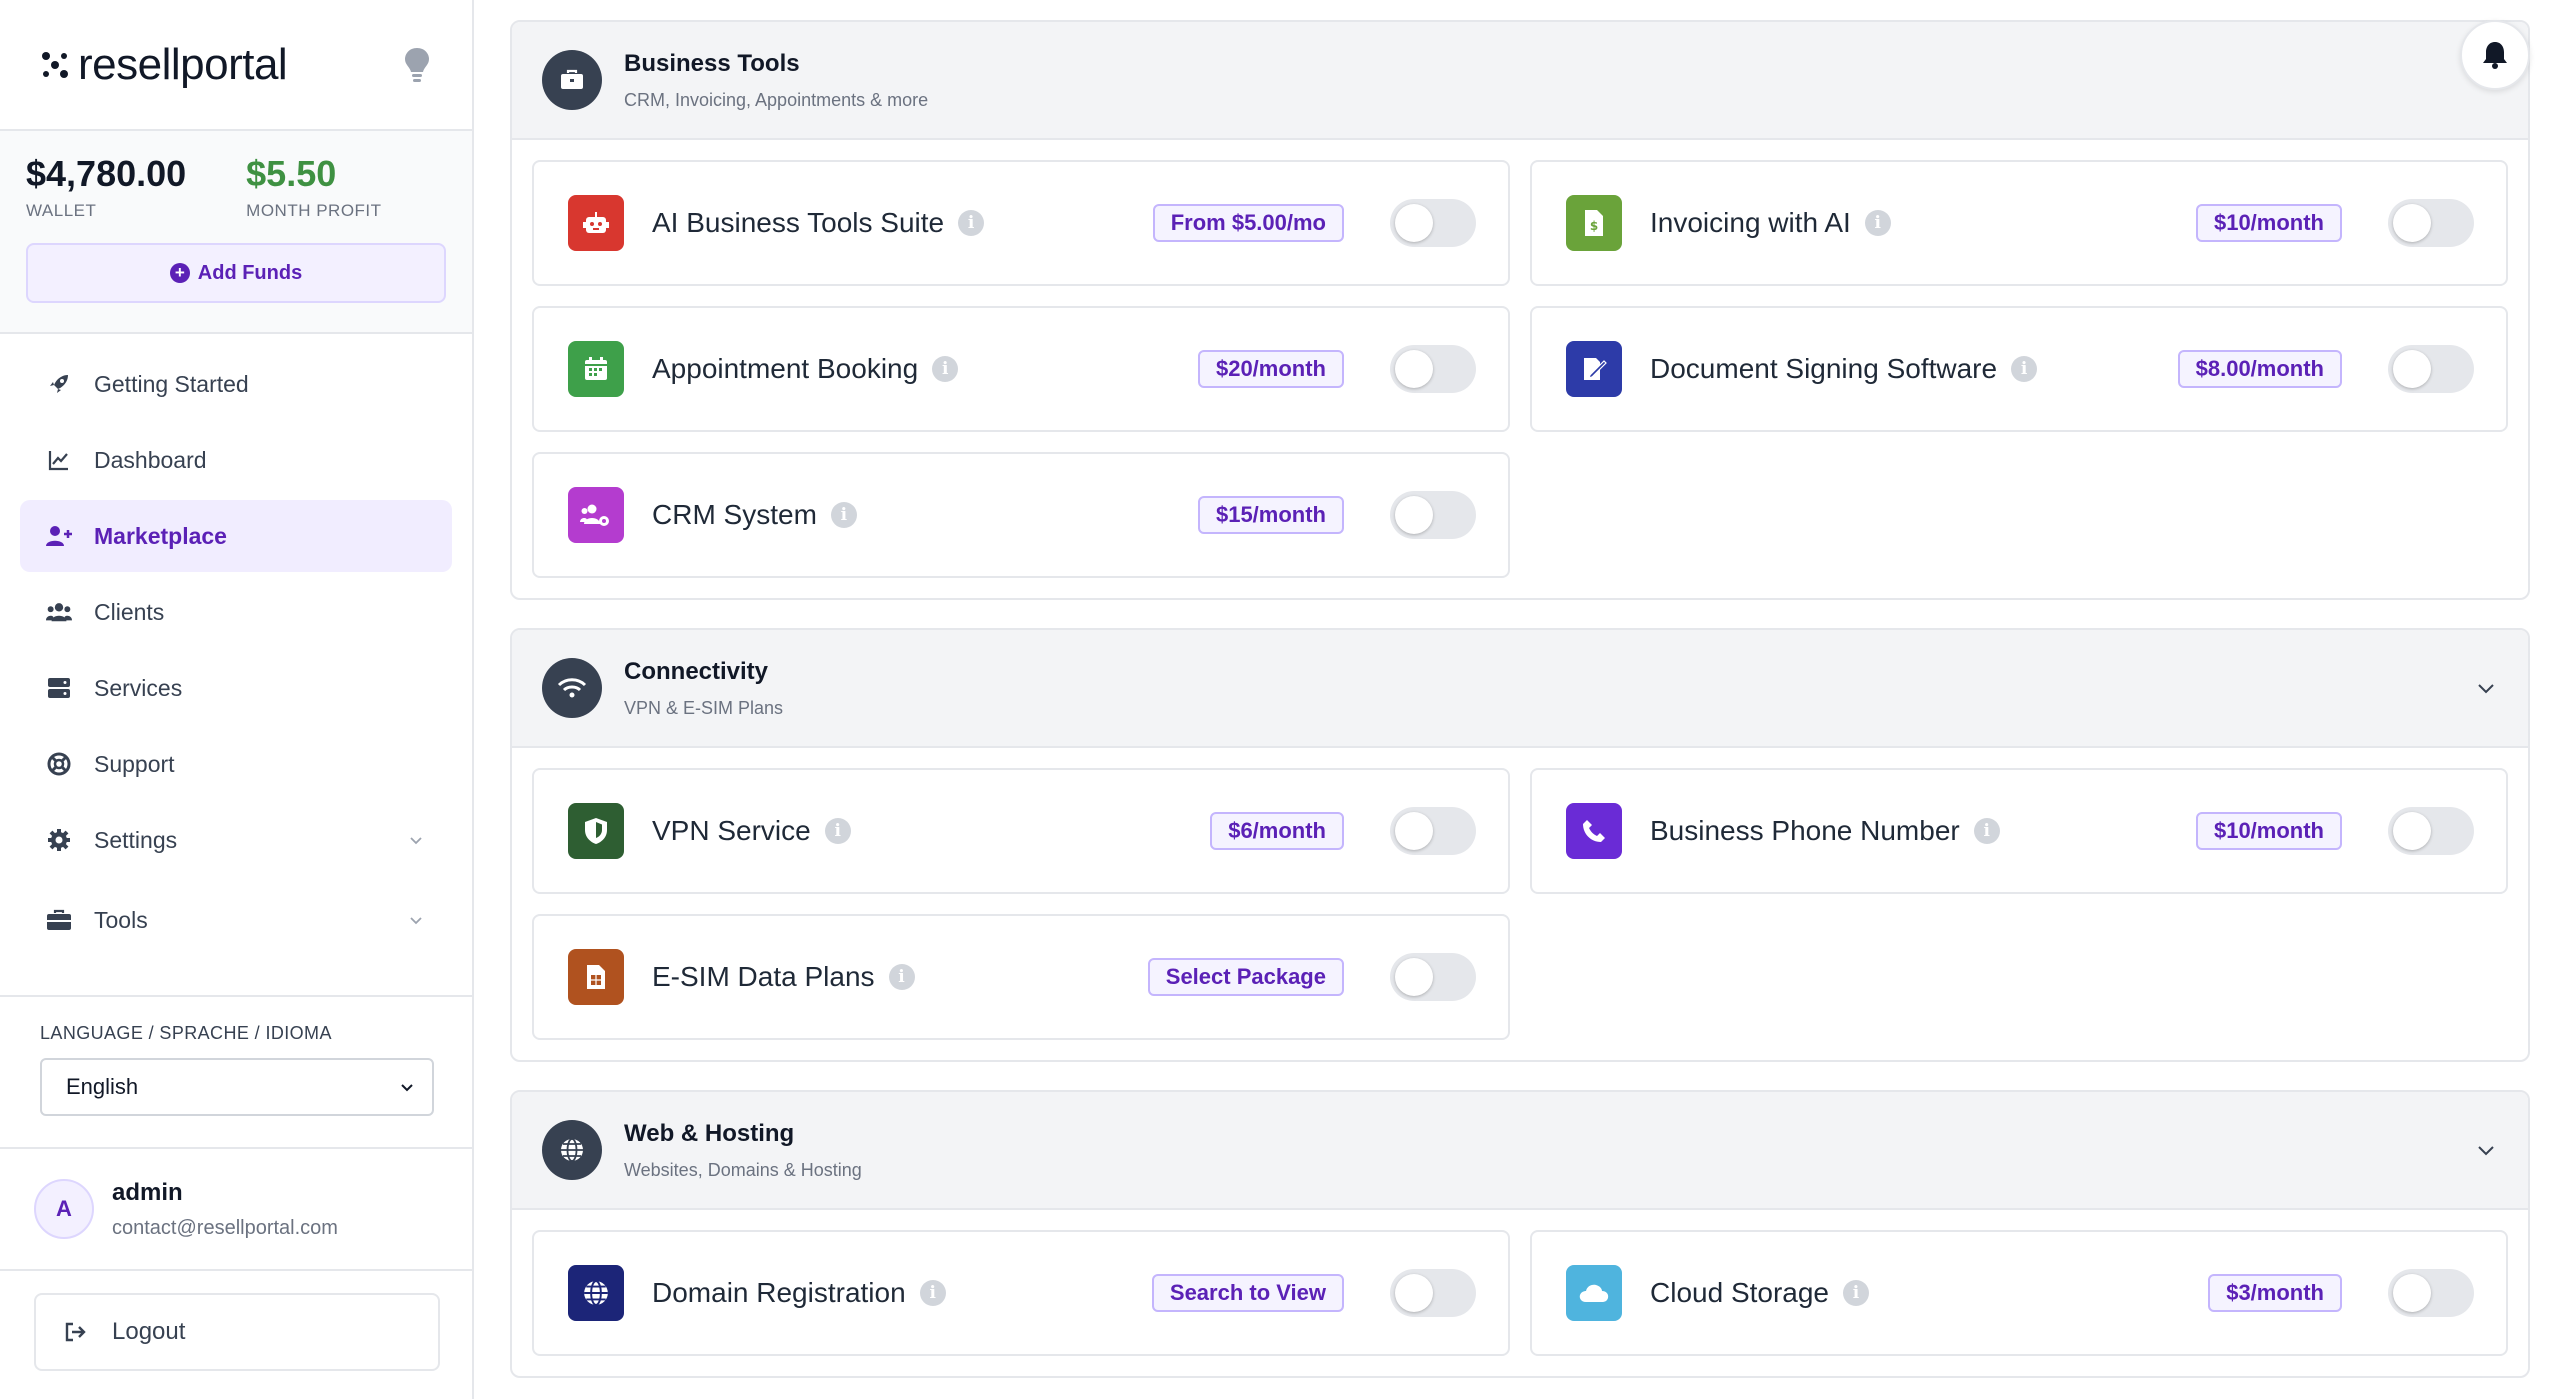 The image size is (2560, 1399). What do you see at coordinates (1270, 369) in the screenshot?
I see `price-badge: $20/month` at bounding box center [1270, 369].